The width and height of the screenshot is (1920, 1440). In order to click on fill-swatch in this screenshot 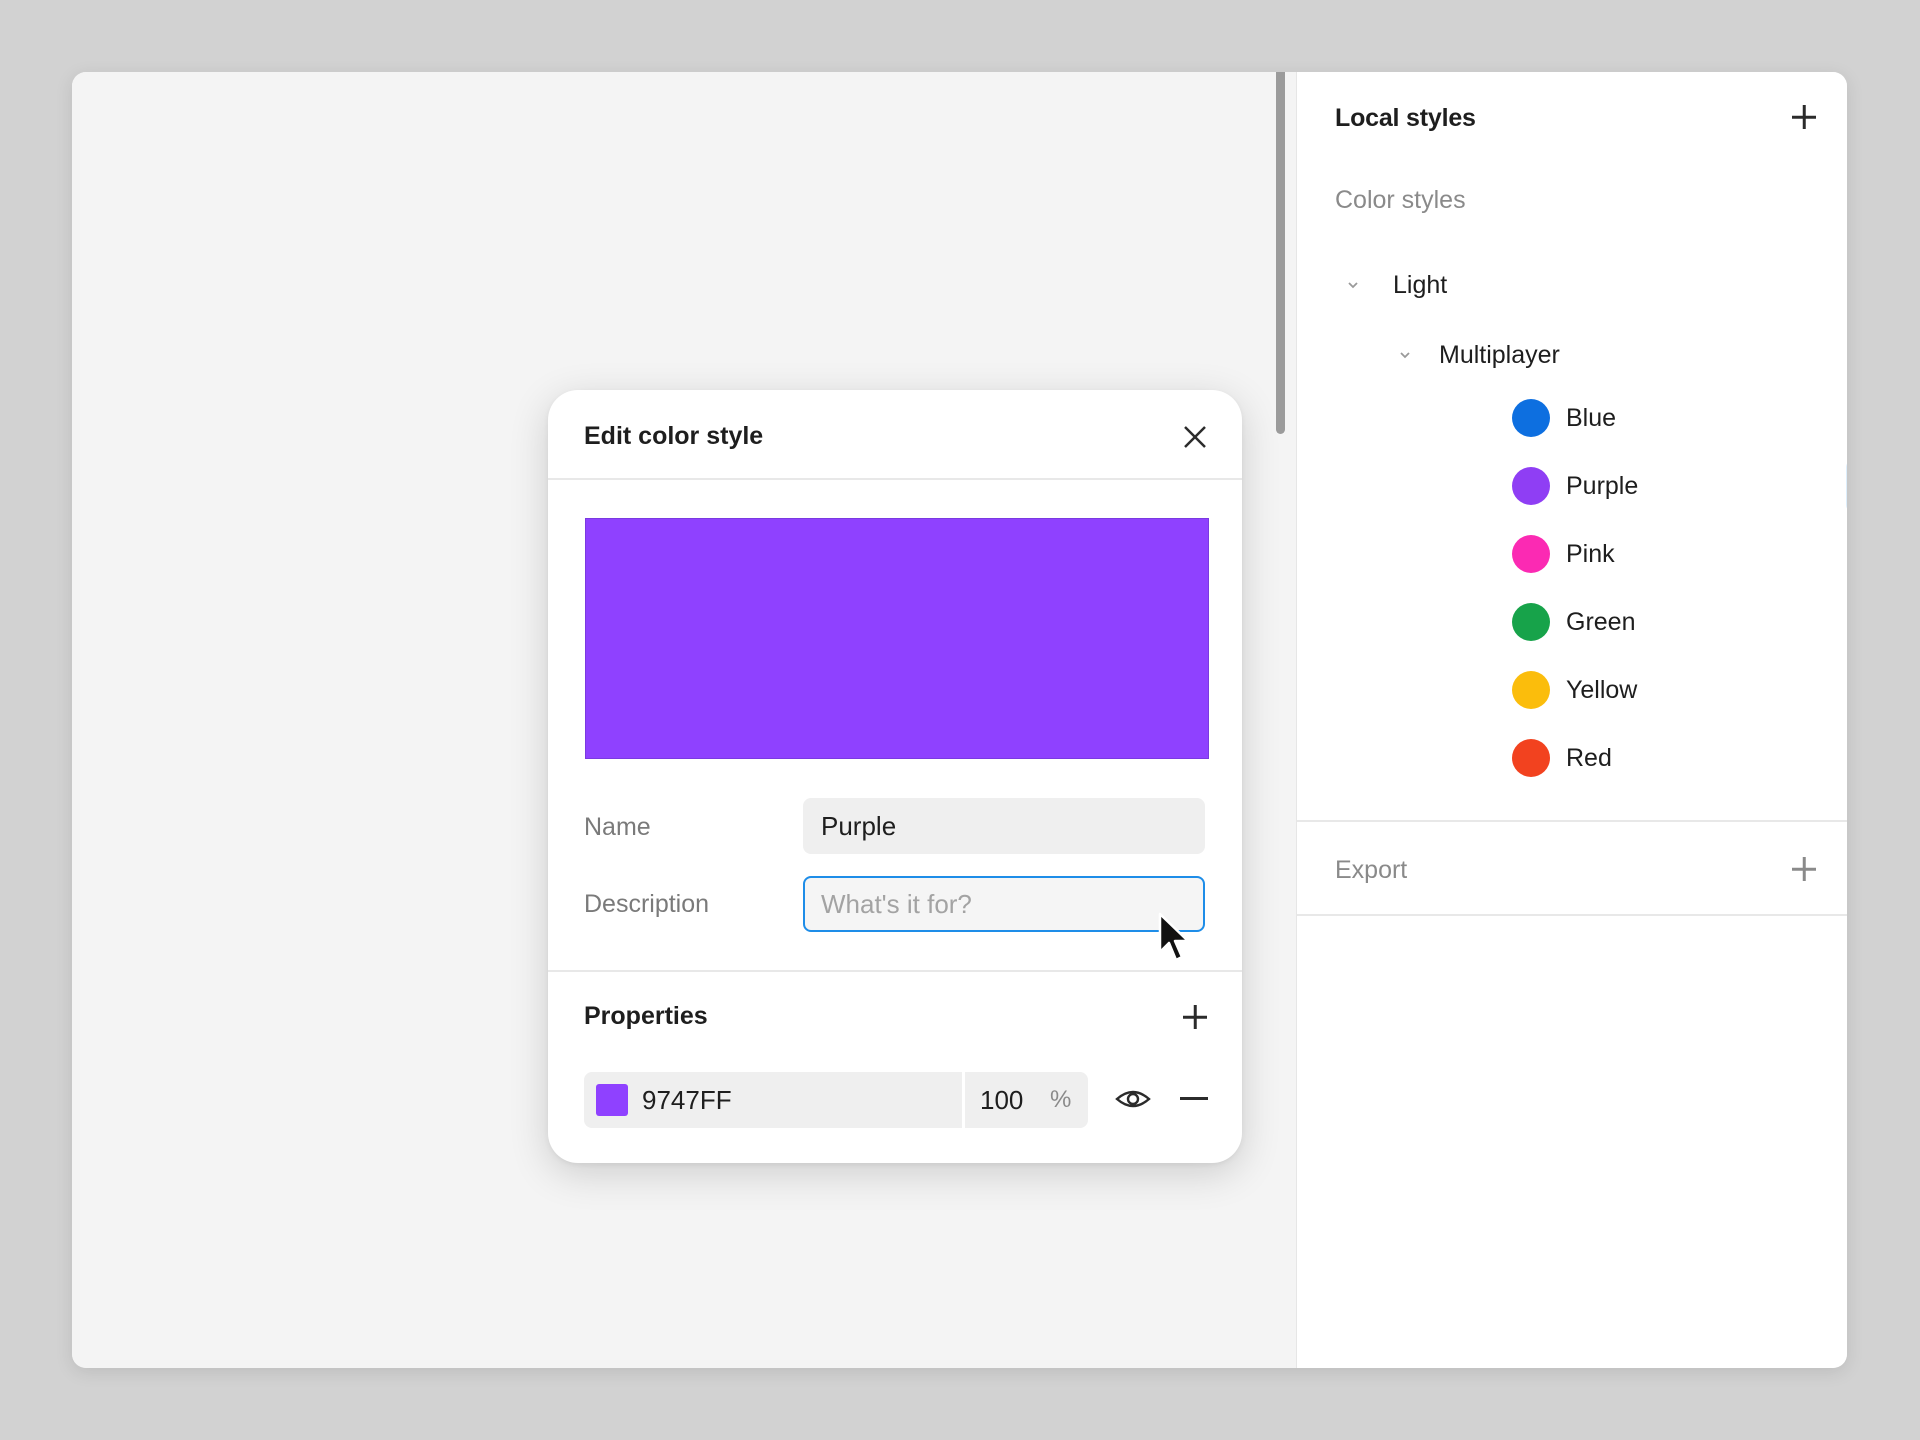, I will do `click(612, 1100)`.